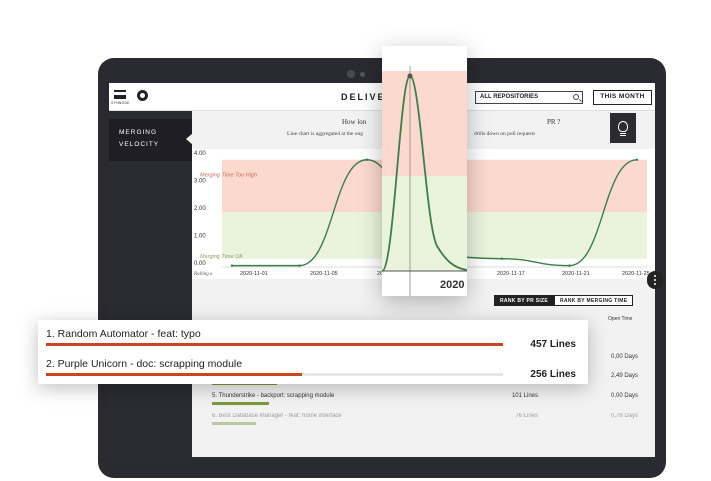  What do you see at coordinates (200, 182) in the screenshot?
I see `y-tick-label: 3.00` at bounding box center [200, 182].